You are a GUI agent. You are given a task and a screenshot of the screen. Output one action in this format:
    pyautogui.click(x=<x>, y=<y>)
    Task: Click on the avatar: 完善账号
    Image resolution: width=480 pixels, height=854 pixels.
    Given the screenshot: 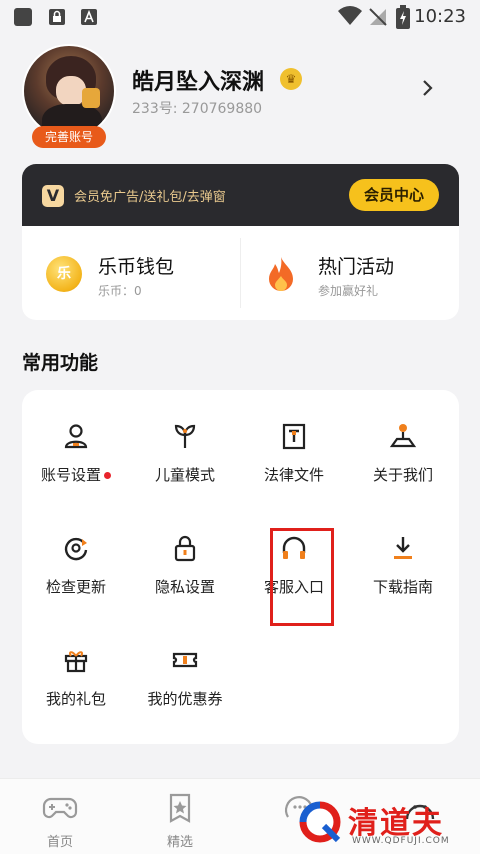 What is the action you would take?
    pyautogui.click(x=69, y=96)
    